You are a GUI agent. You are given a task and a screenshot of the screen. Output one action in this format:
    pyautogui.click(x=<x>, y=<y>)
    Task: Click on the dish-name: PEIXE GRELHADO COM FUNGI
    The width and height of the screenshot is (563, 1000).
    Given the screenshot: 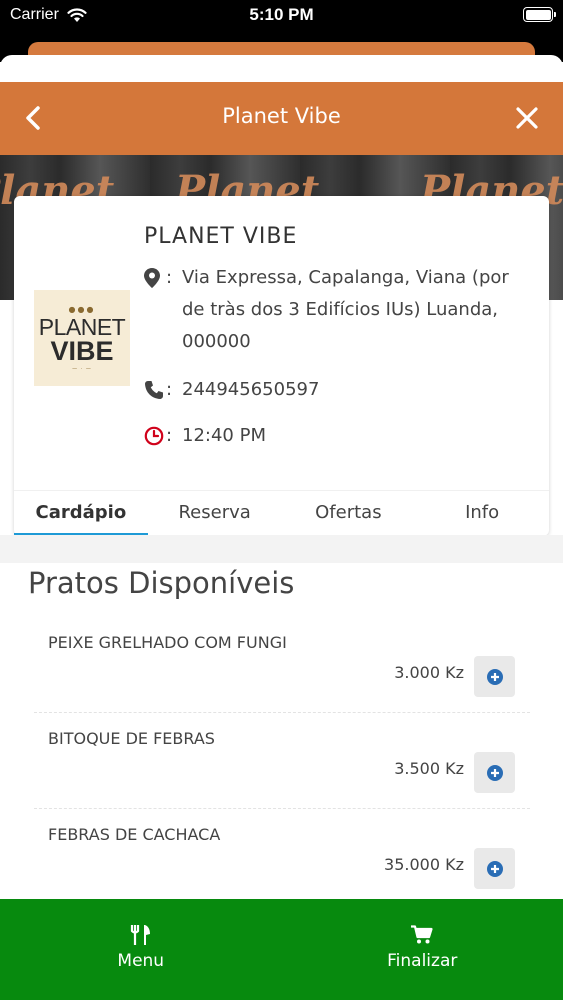 What is the action you would take?
    pyautogui.click(x=167, y=642)
    